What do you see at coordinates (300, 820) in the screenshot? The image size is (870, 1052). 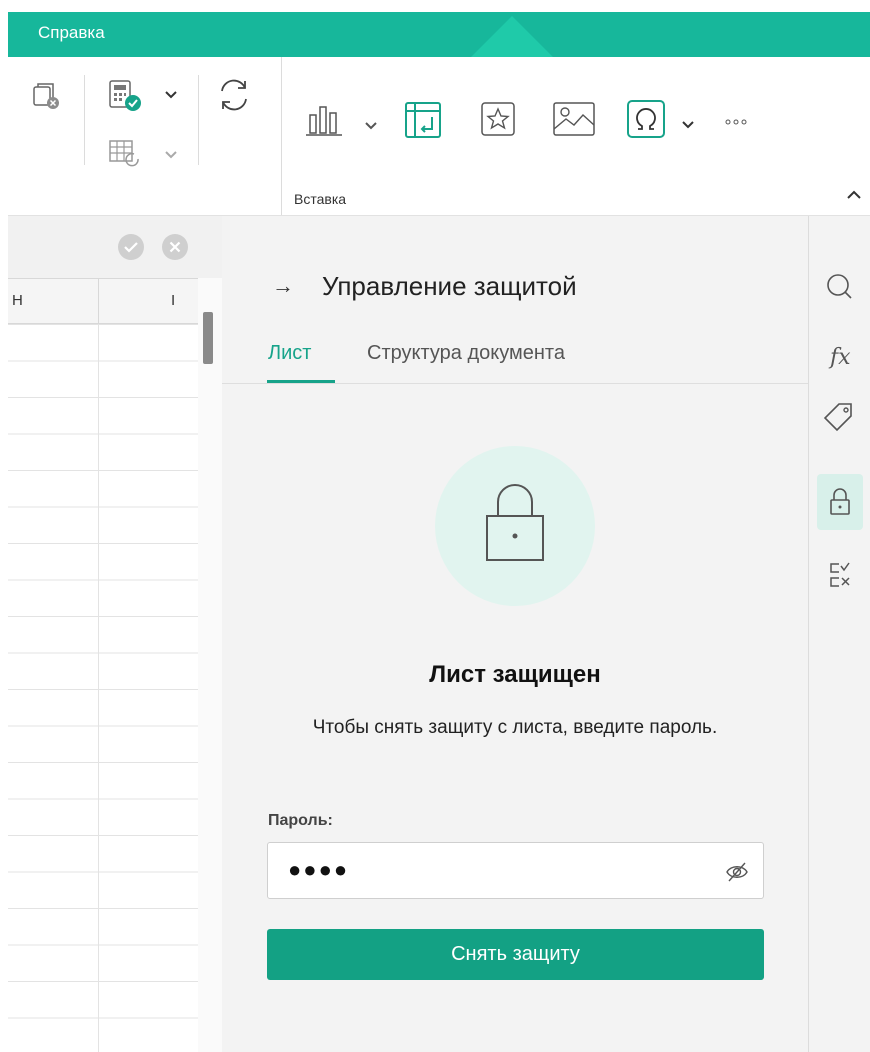 I see `password-label: Пароль:` at bounding box center [300, 820].